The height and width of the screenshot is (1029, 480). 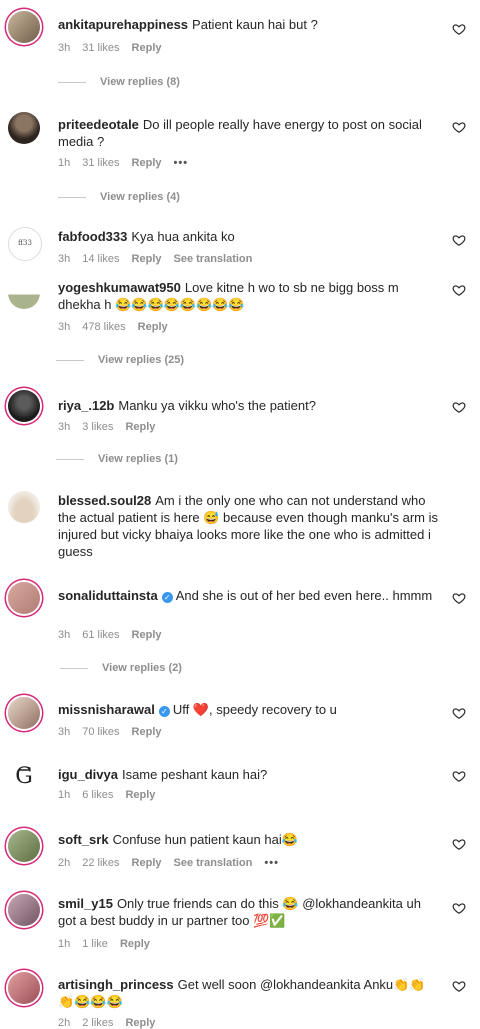 I want to click on comment-meta: 3h 61 likes Reply, so click(x=116, y=635).